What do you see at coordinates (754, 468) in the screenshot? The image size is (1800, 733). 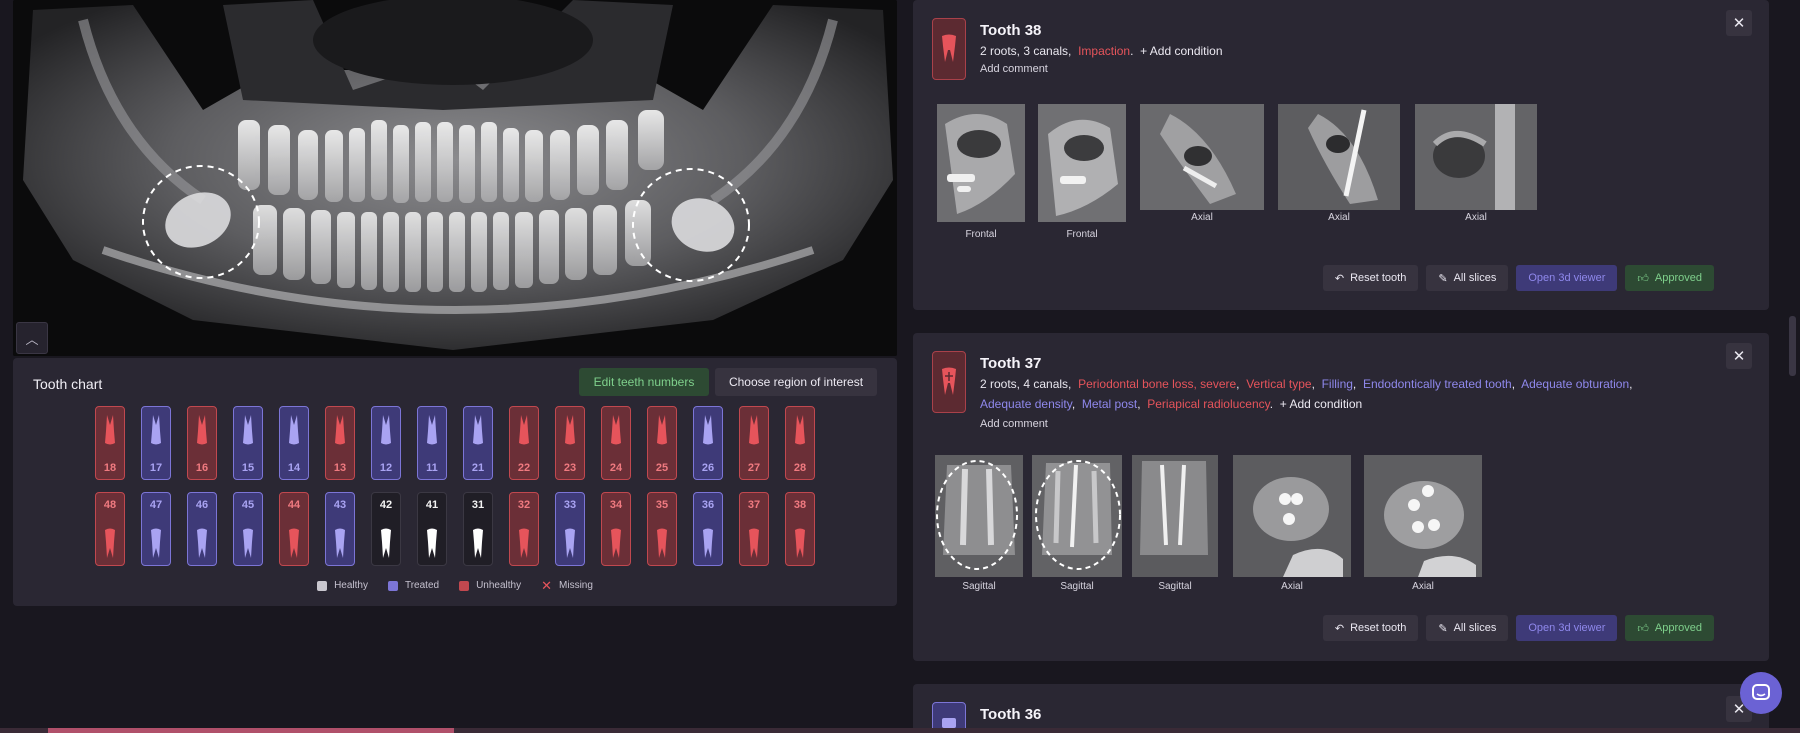 I see `tooth-number: 27` at bounding box center [754, 468].